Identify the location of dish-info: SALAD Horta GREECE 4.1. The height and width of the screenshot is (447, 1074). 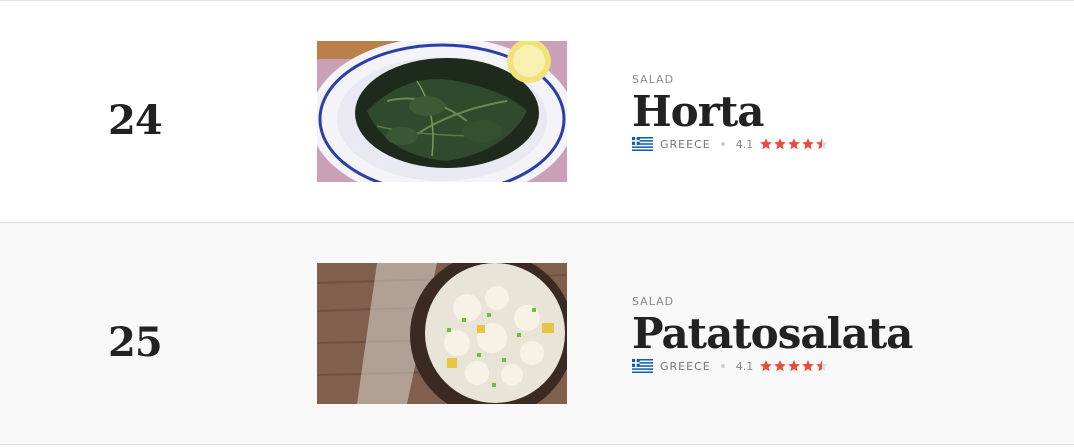
(730, 112).